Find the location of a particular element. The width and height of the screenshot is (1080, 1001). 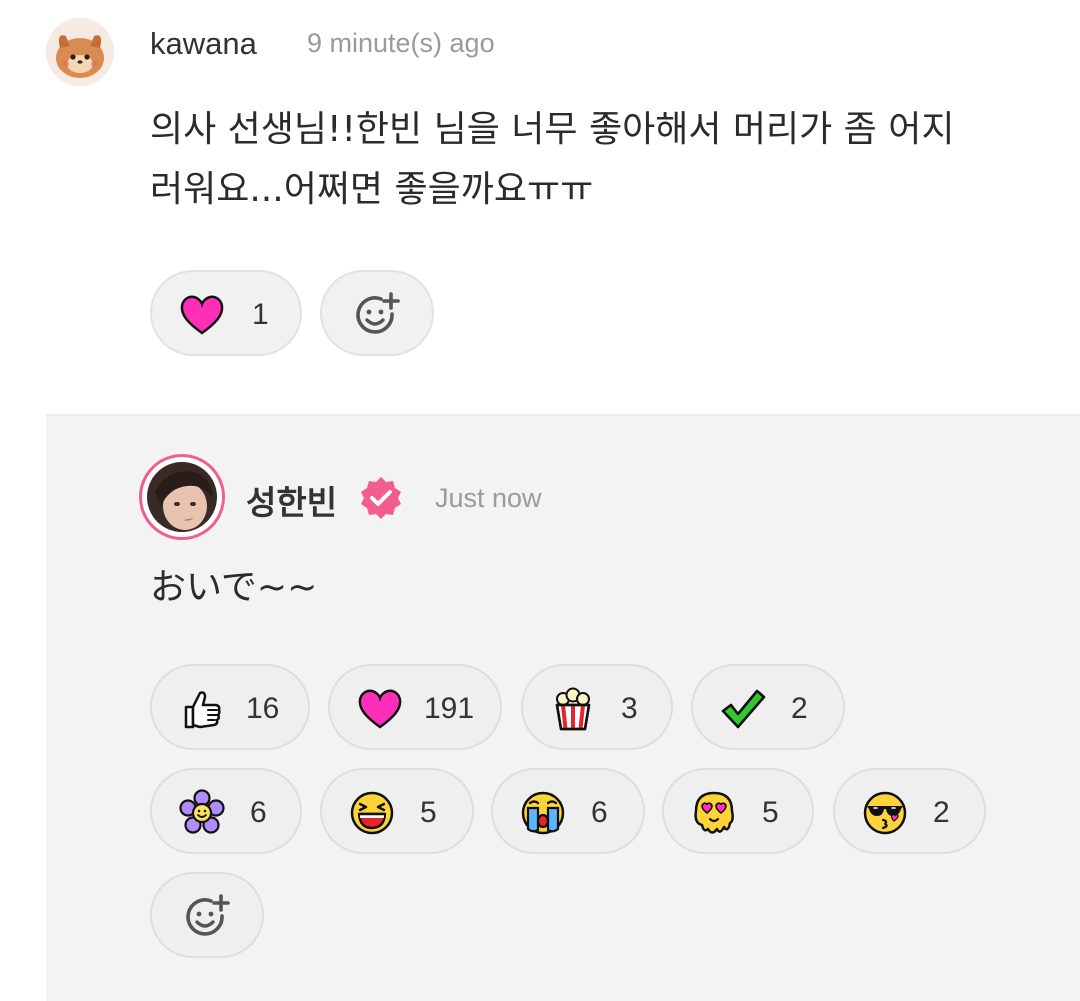

reply-timestamp: Just now is located at coordinates (488, 498).